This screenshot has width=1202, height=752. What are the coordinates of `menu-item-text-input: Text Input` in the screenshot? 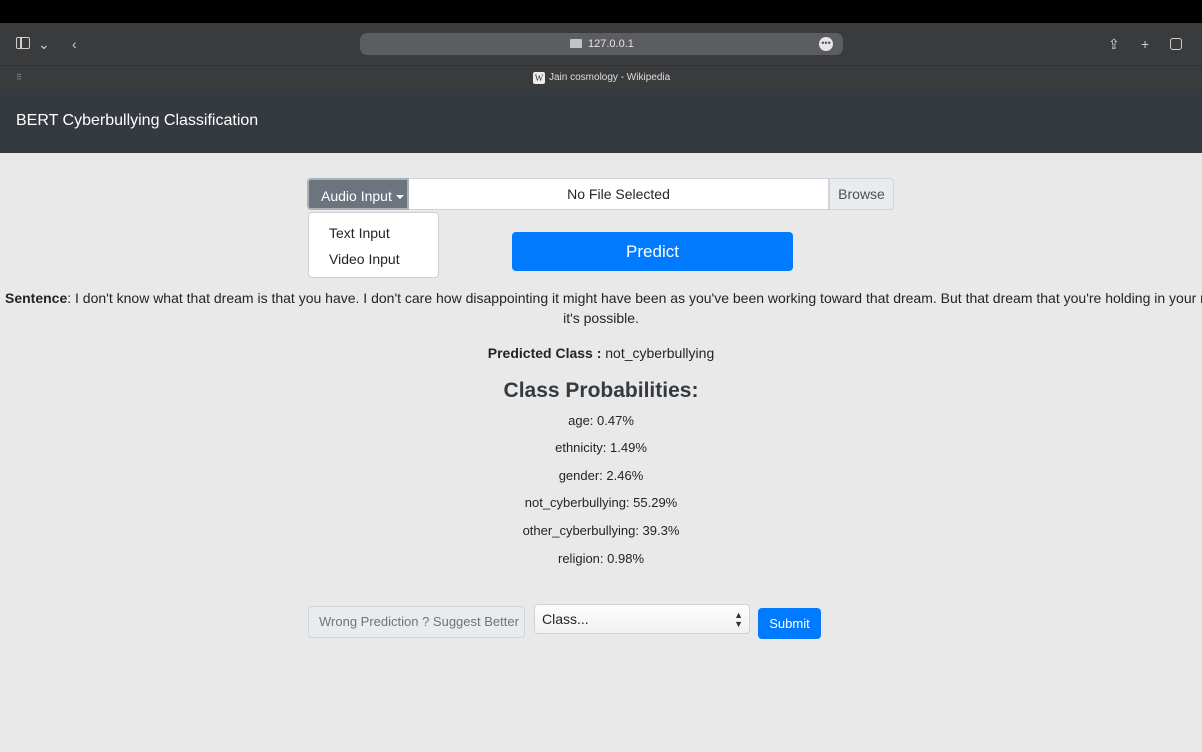 It's located at (359, 233).